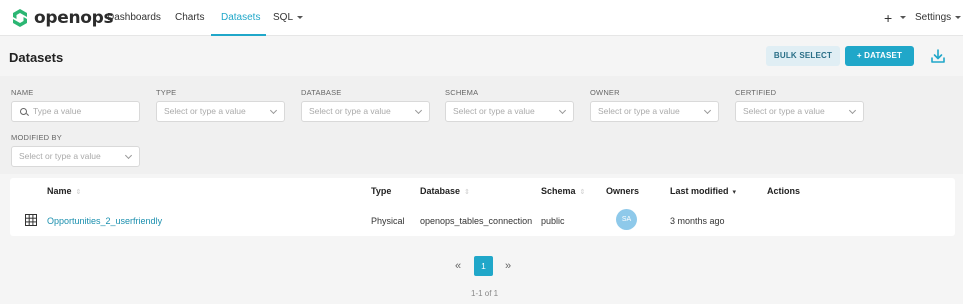 The image size is (963, 304). Describe the element at coordinates (803, 56) in the screenshot. I see `bulk-select-button: BULK SELECT` at that location.